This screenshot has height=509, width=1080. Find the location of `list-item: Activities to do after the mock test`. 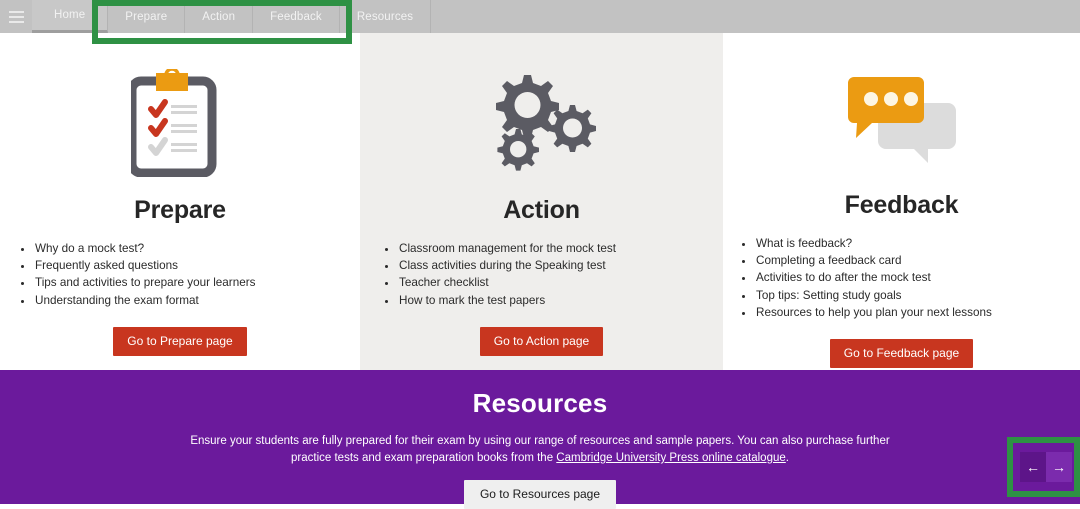

list-item: Activities to do after the mock test is located at coordinates (917, 278).